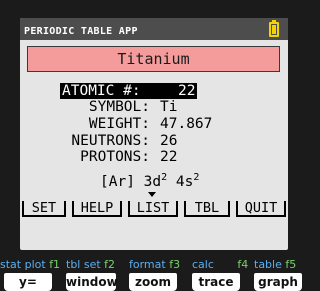  What do you see at coordinates (207, 209) in the screenshot?
I see `menu-tbl: TBL` at bounding box center [207, 209].